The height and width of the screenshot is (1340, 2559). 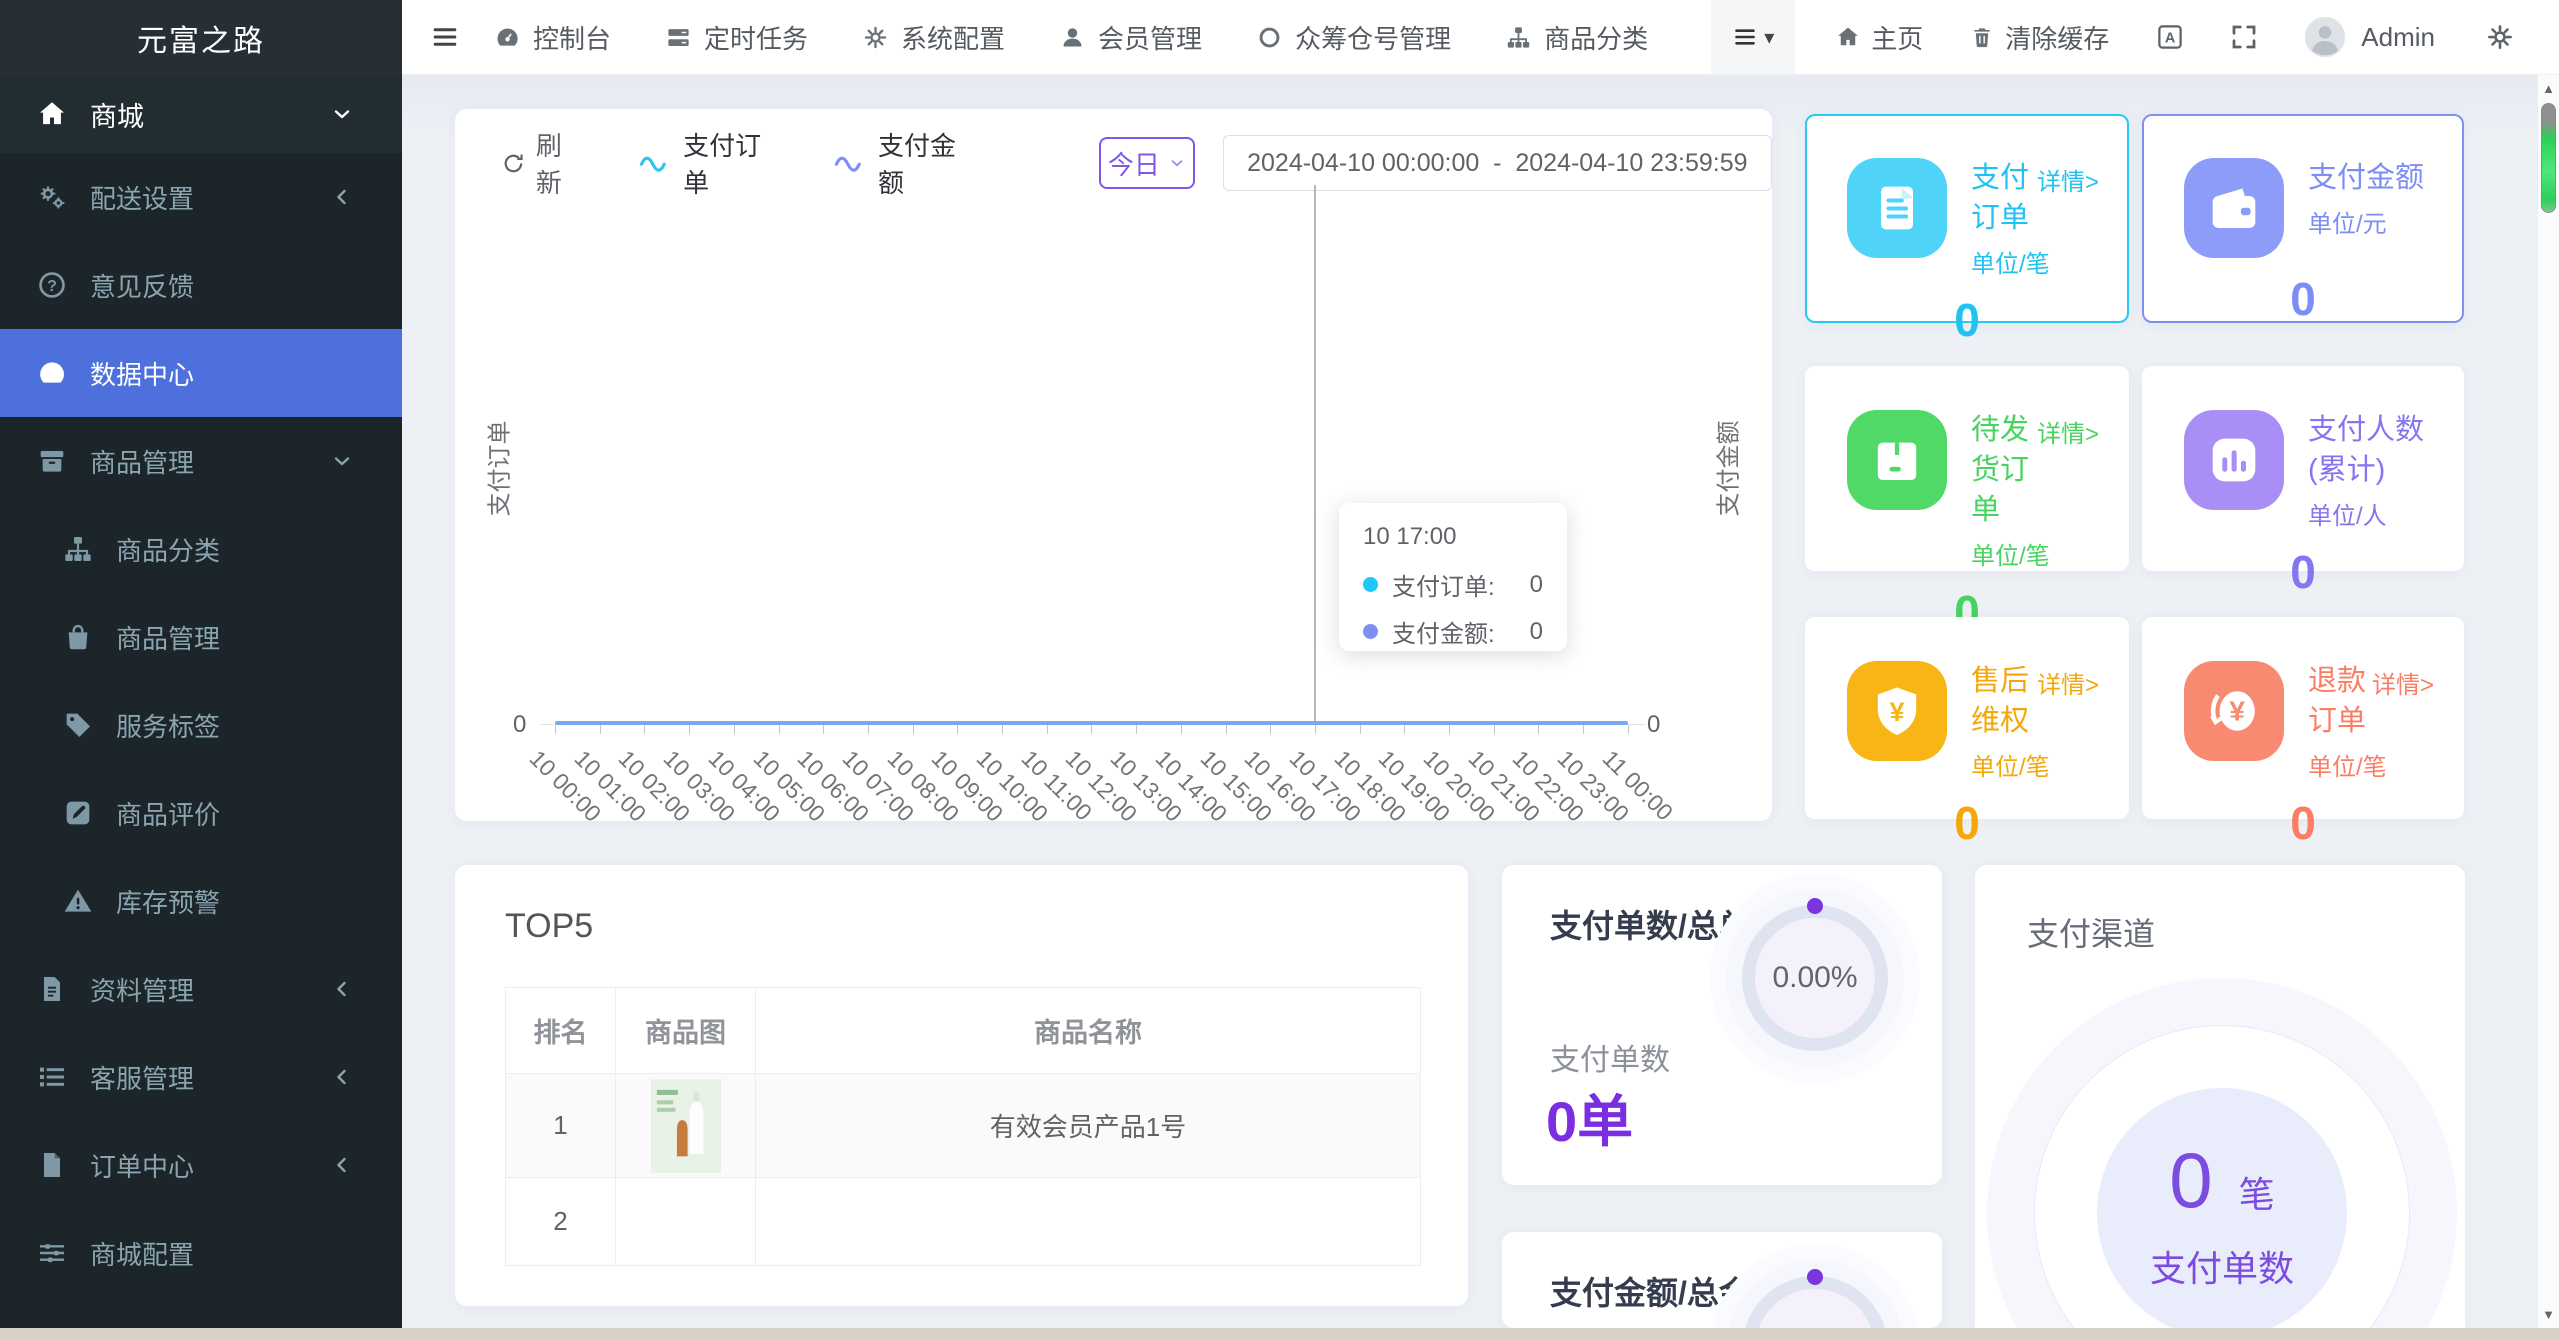 What do you see at coordinates (2170, 37) in the screenshot?
I see `translate-icon: A` at bounding box center [2170, 37].